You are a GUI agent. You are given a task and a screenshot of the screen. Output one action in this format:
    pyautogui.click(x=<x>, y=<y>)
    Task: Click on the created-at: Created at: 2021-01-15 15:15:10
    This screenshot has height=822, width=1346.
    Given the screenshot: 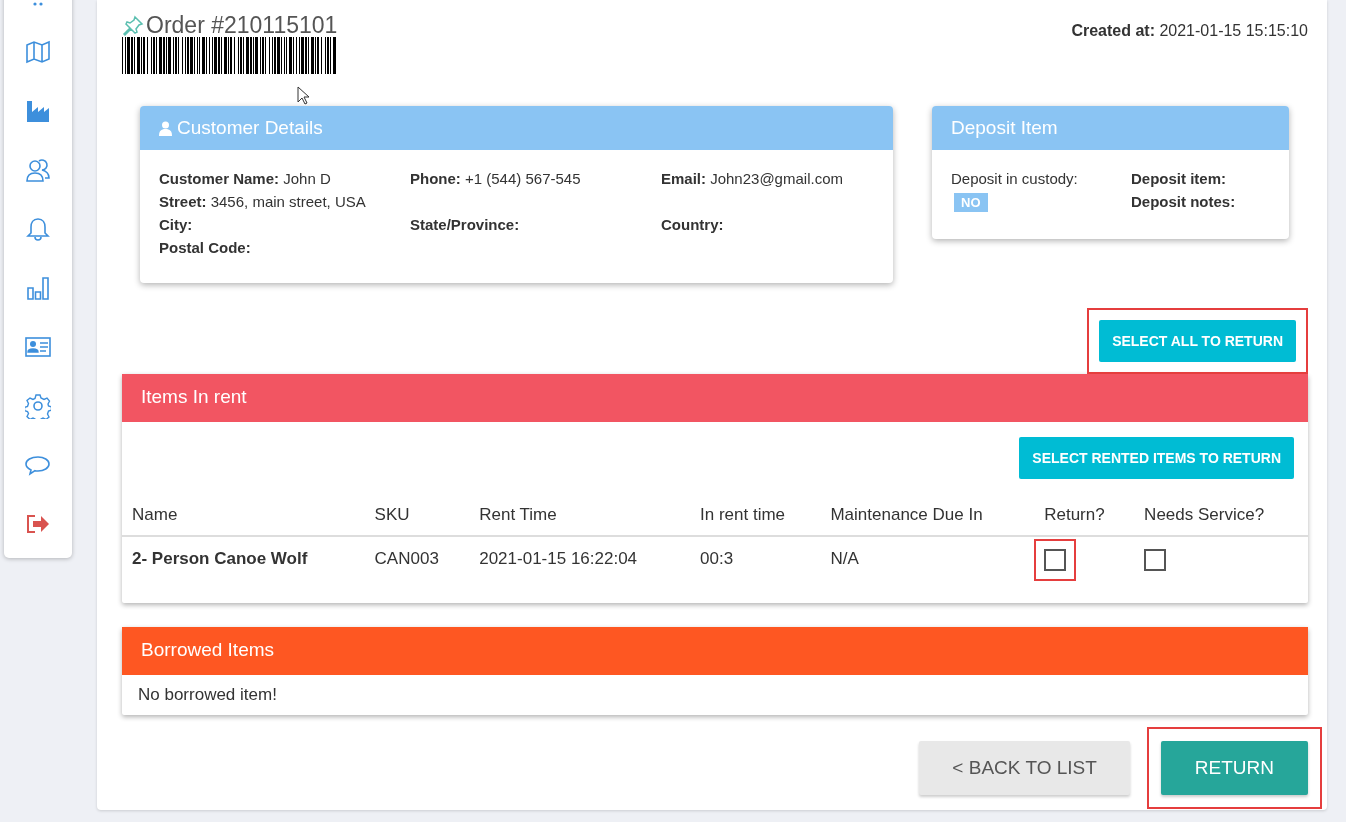 What is the action you would take?
    pyautogui.click(x=1189, y=31)
    